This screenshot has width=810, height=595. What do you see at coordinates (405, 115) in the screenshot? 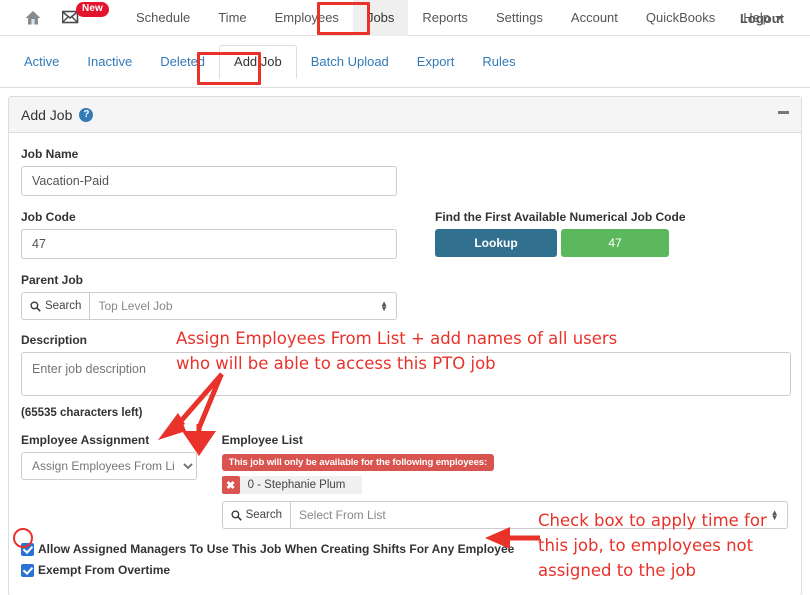
I see `panel-header: Add Job ?` at bounding box center [405, 115].